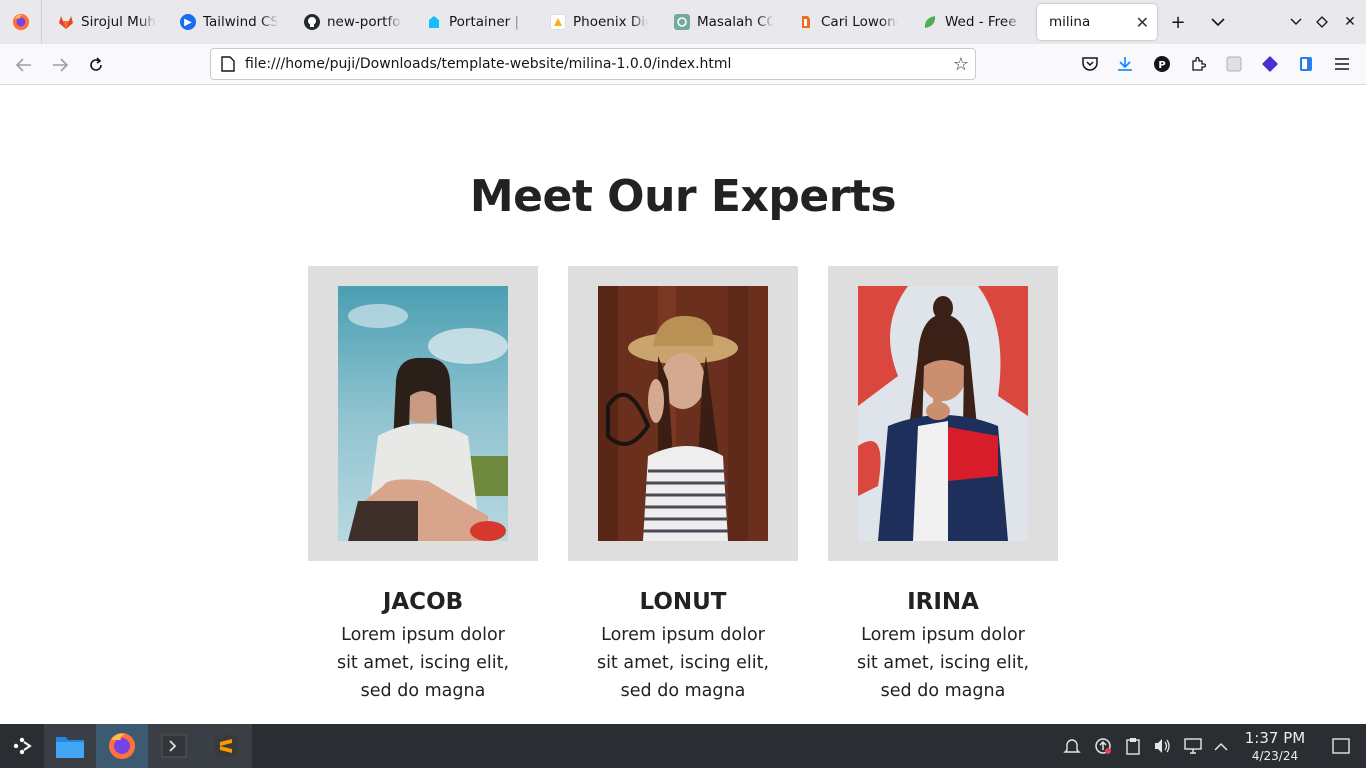 The width and height of the screenshot is (1366, 768). Describe the element at coordinates (610, 22) in the screenshot. I see `tab-title: Phoenix Digit` at that location.